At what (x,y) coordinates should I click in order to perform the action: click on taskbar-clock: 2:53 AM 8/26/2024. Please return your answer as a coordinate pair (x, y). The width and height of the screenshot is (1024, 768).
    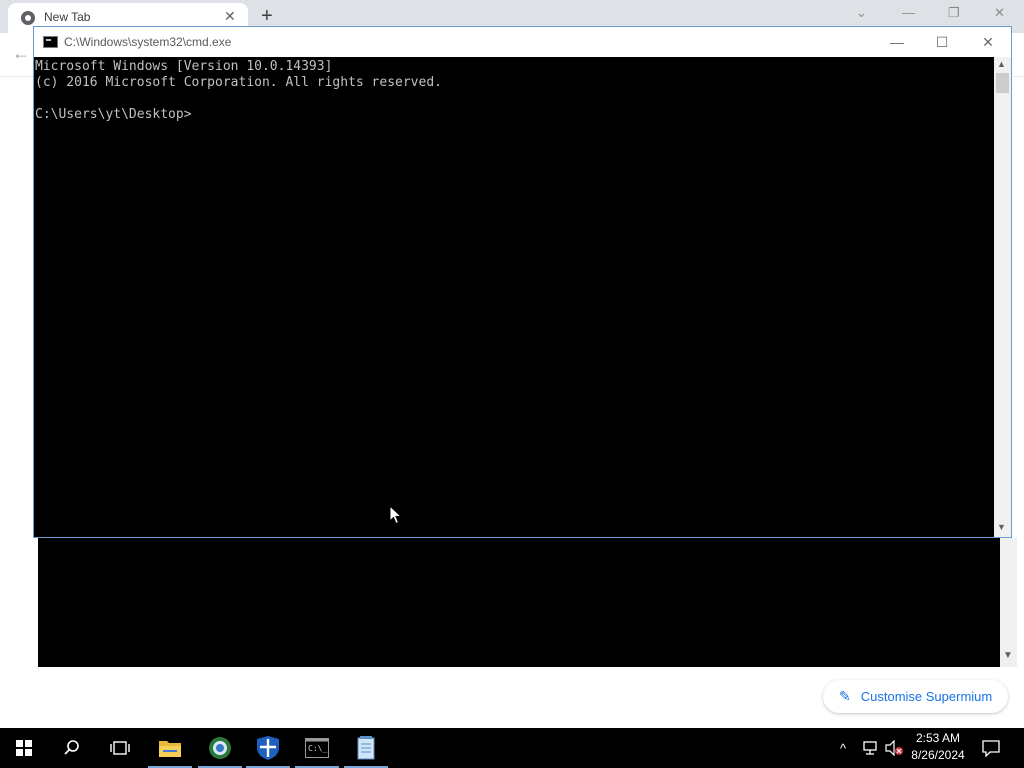
    Looking at the image, I should click on (938, 747).